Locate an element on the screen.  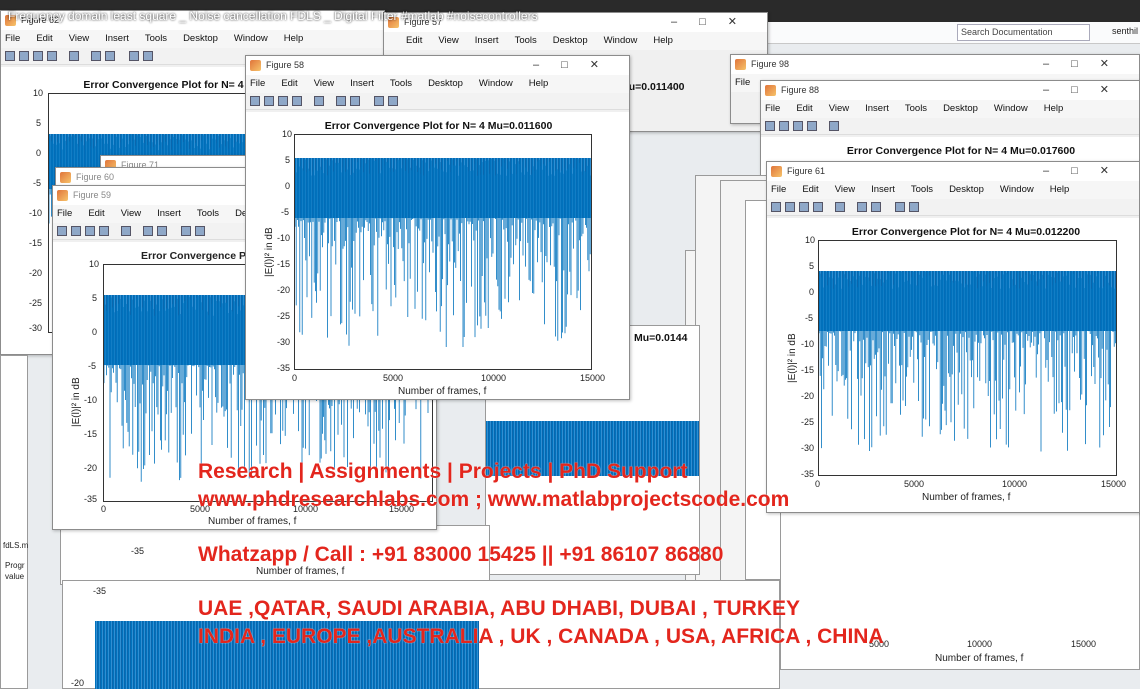
figure-58-titlebar: Figure 58 –□✕ is located at coordinates (437, 65).